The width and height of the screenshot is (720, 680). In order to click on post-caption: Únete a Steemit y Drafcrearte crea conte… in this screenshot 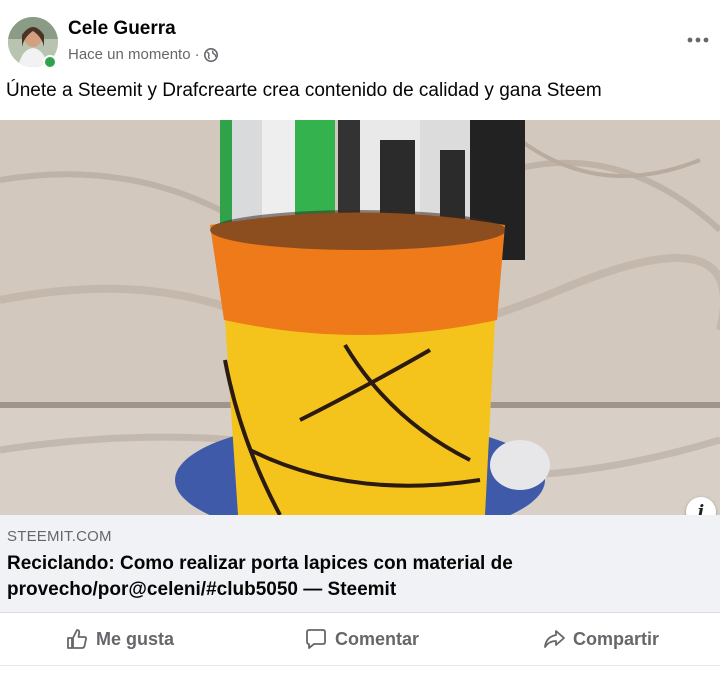, I will do `click(304, 90)`.